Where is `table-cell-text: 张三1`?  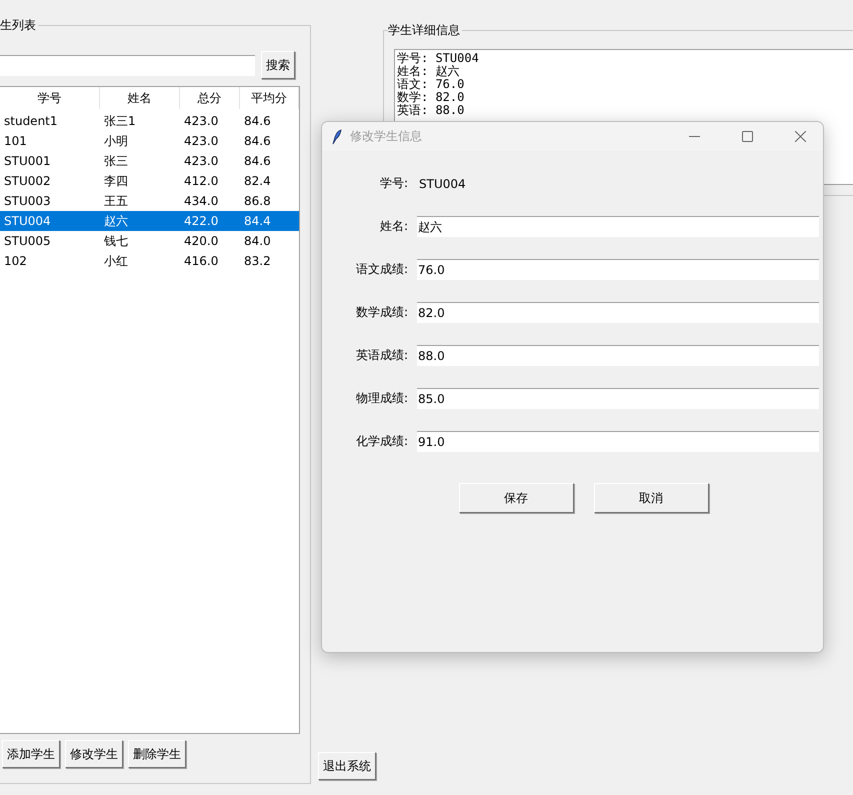 table-cell-text: 张三1 is located at coordinates (120, 121).